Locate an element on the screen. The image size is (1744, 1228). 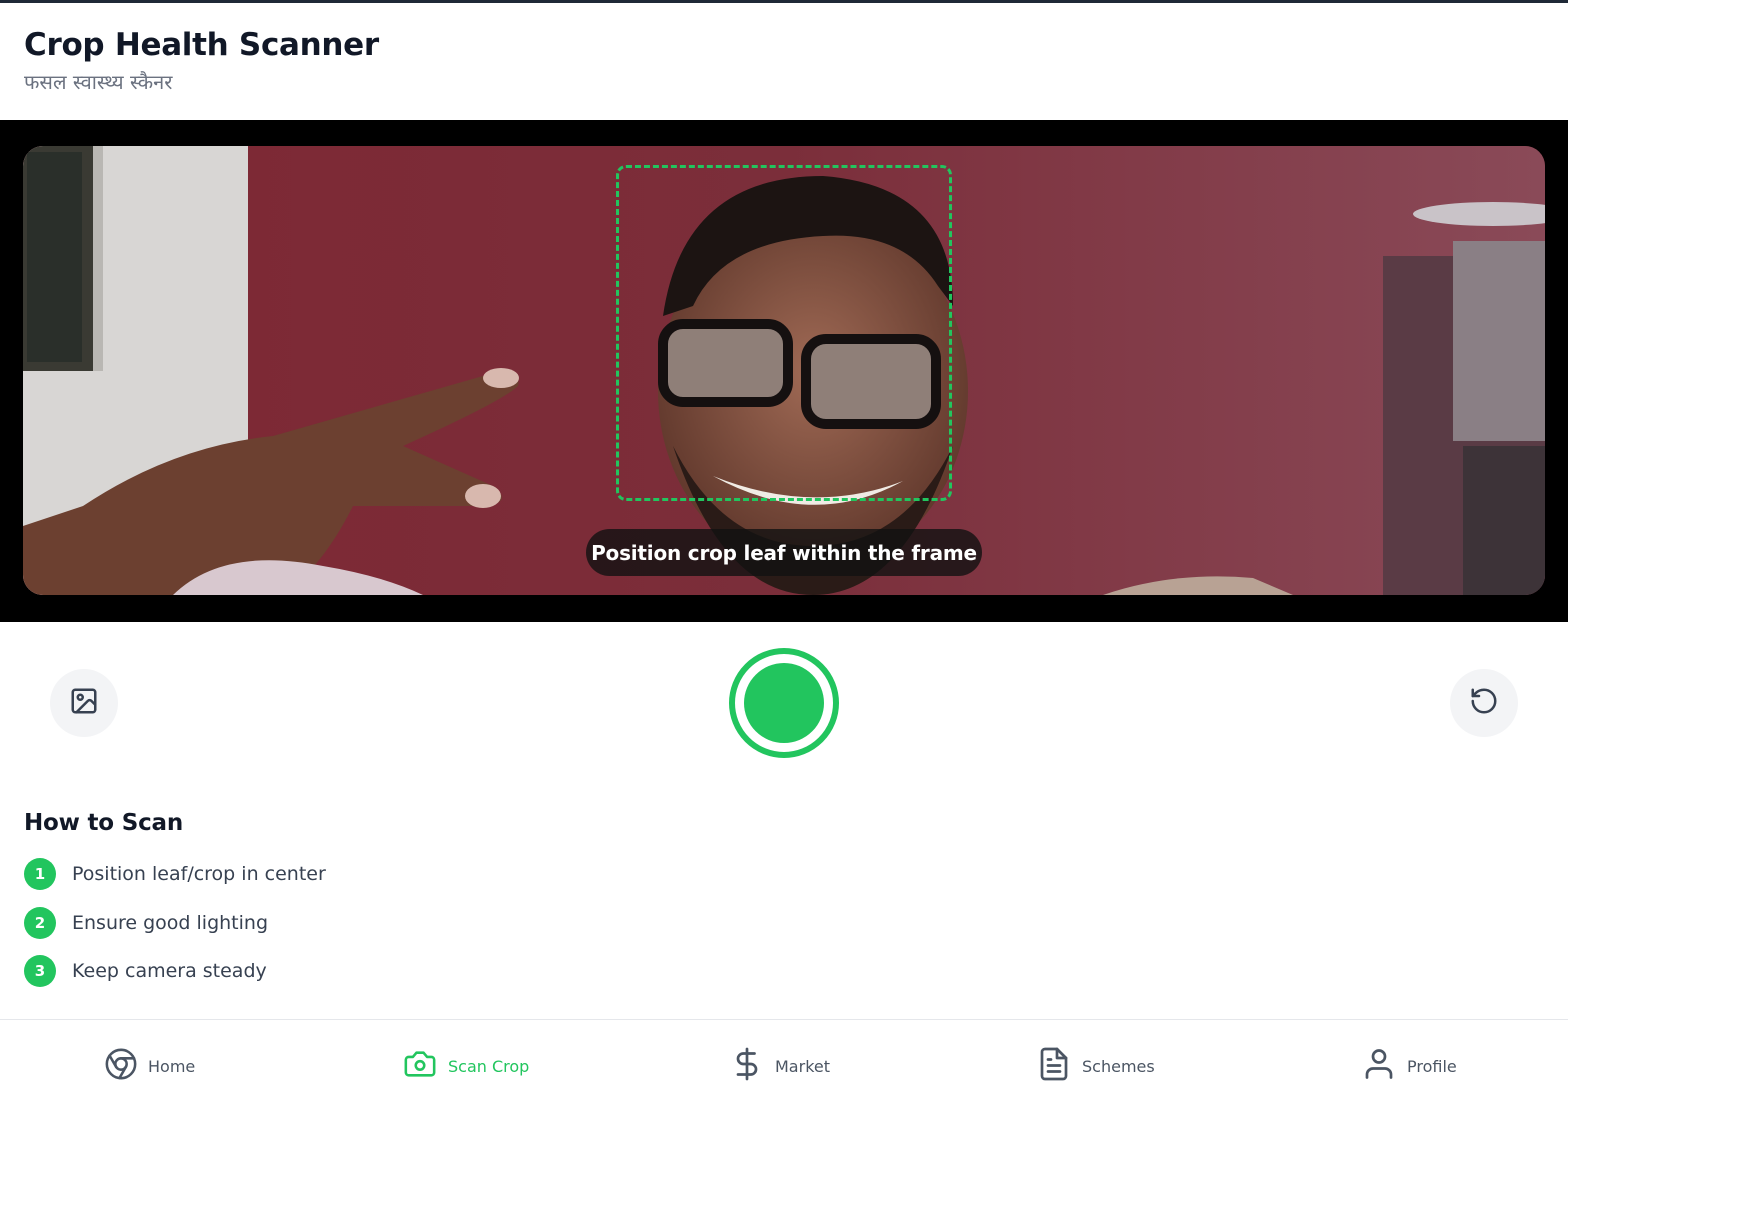
page-header: Crop Health Scanner फसल स्वास्थ्य स्कैनर is located at coordinates (201, 60).